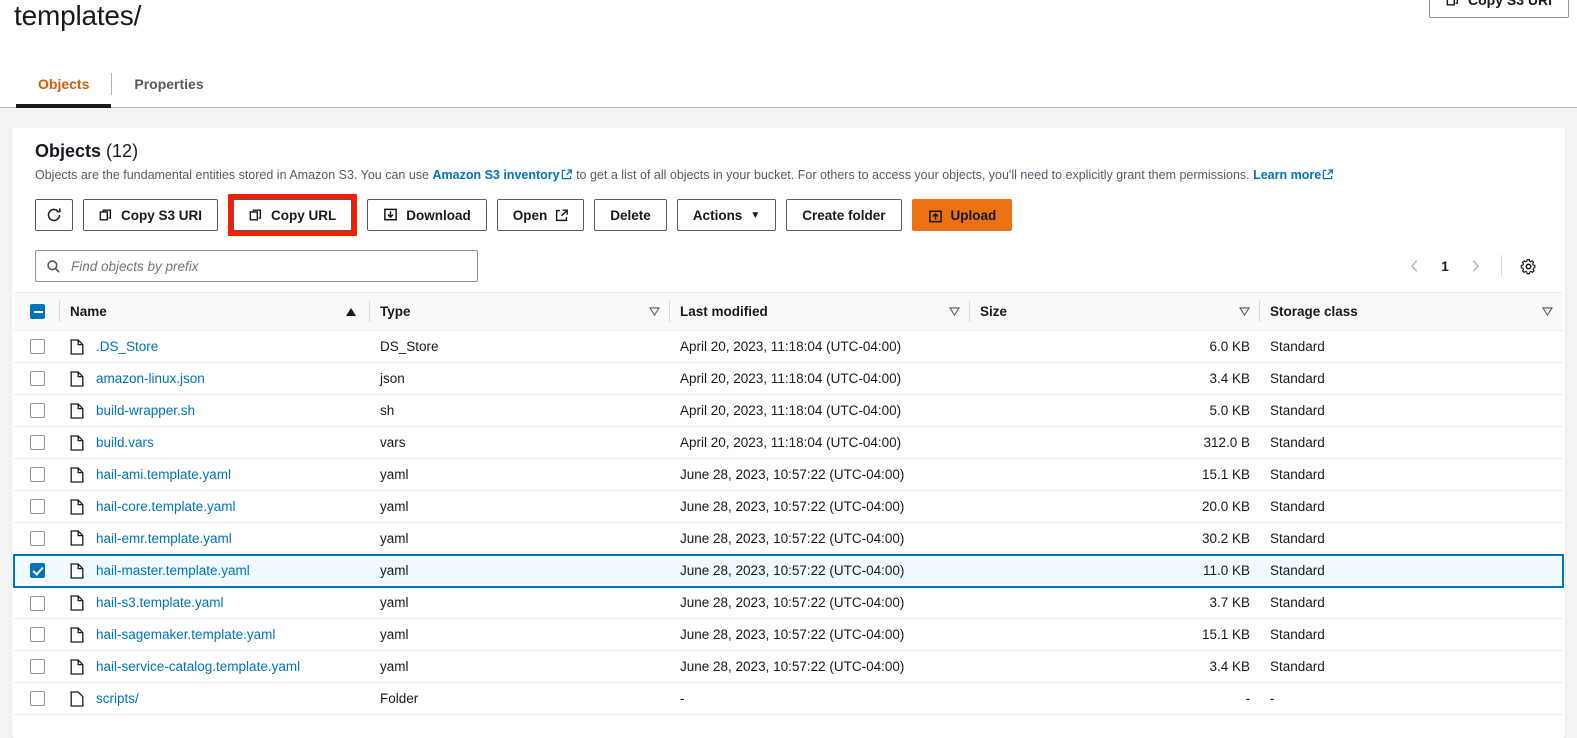  I want to click on tab-properties-label: Properties, so click(169, 83).